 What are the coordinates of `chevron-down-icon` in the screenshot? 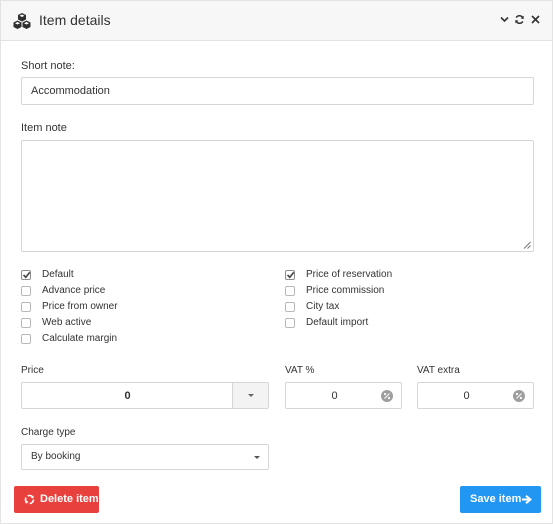 It's located at (504, 19).